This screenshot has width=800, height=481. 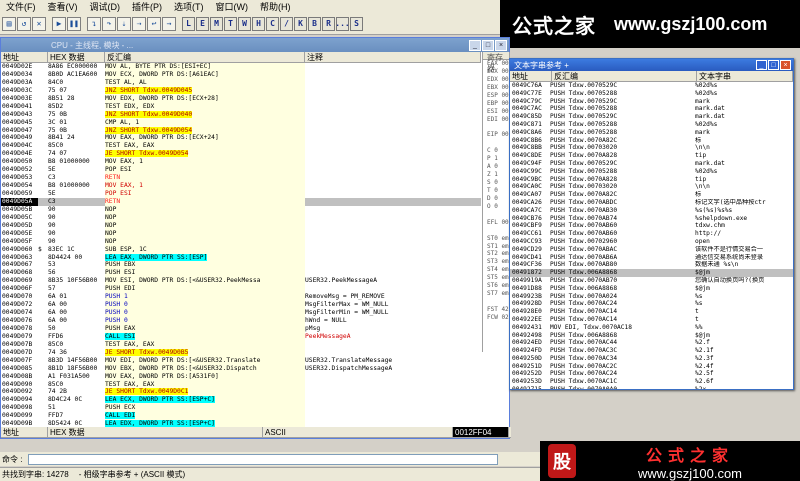 I want to click on disasm-row: 0049D04C 85C0 TEST EAX, EAX, so click(x=241, y=146).